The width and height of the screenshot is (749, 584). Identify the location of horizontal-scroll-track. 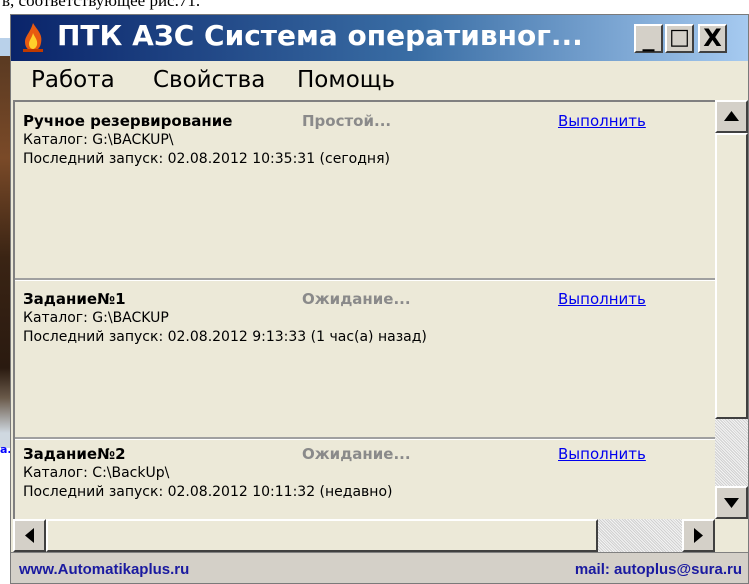
(364, 535).